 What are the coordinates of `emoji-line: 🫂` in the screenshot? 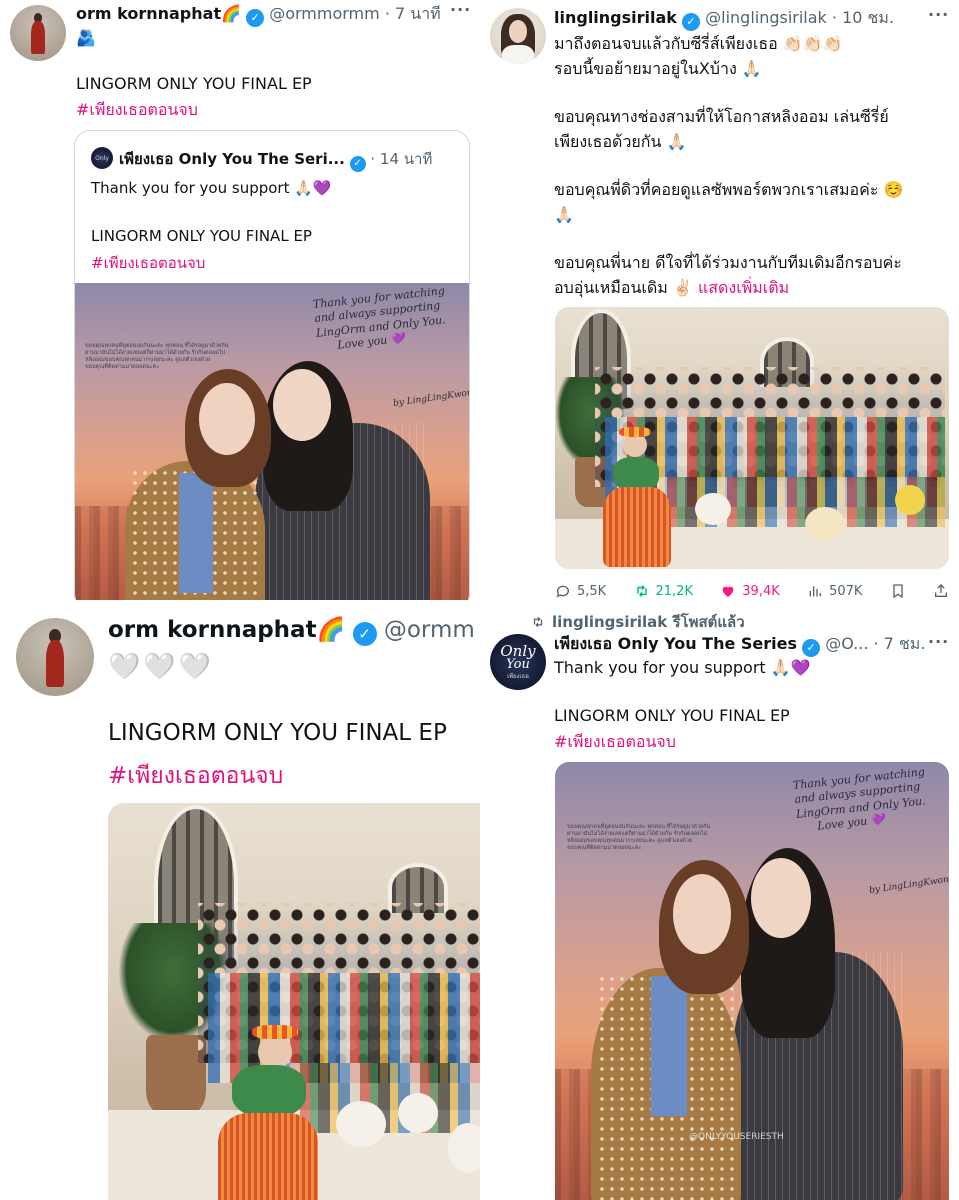 It's located at (86, 37).